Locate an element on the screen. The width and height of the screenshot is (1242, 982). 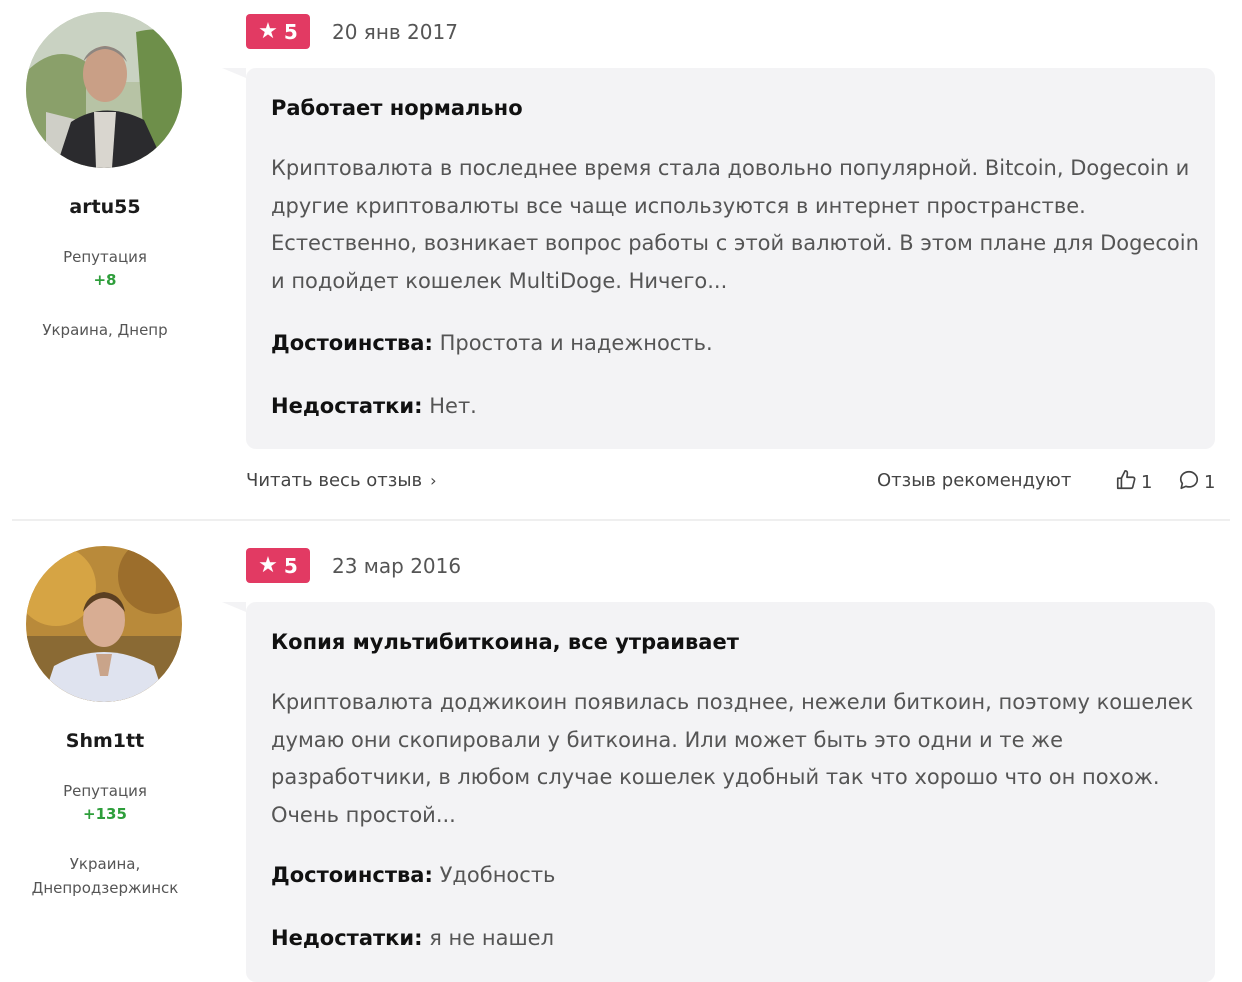
pros-text: Удобность is located at coordinates (497, 875).